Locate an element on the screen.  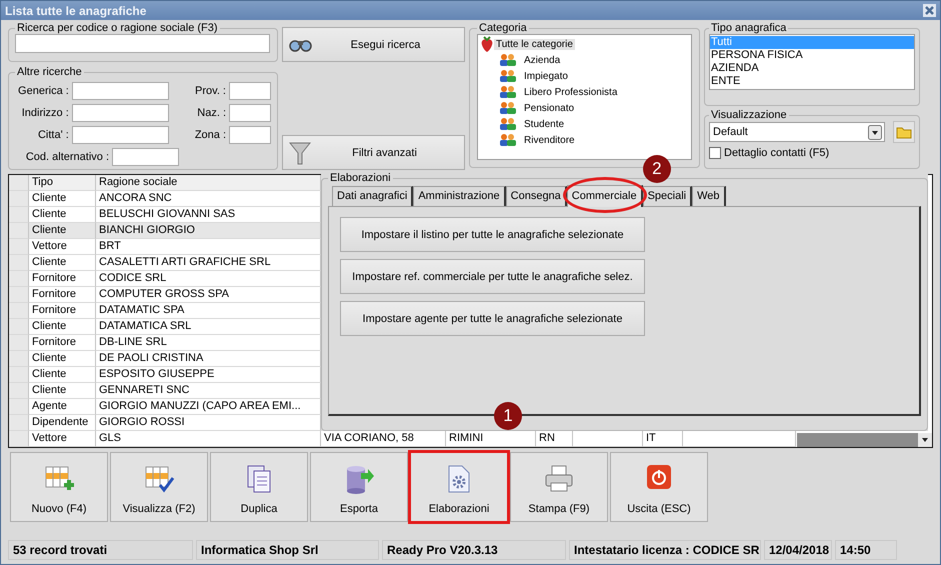
folder-button is located at coordinates (904, 132).